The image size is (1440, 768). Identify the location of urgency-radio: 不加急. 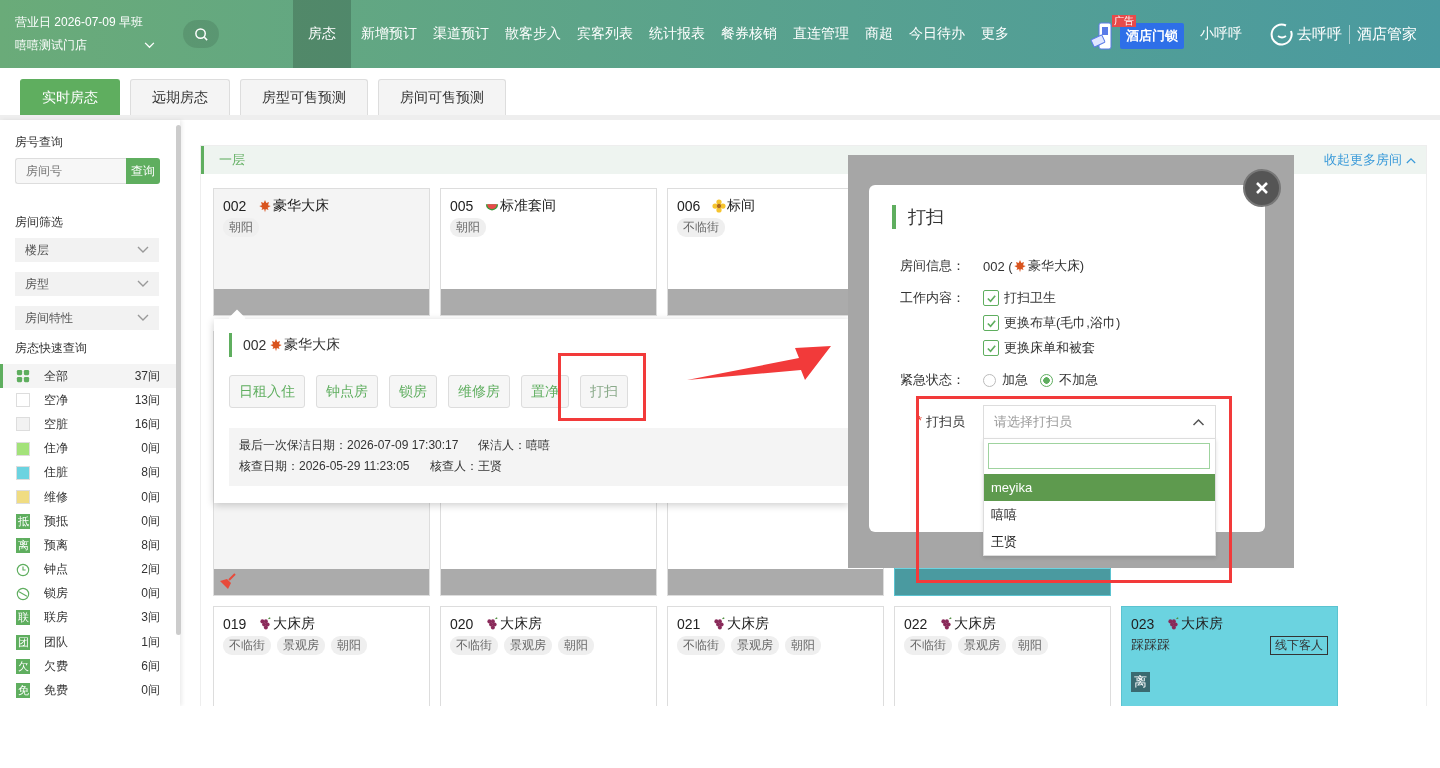
(1069, 380).